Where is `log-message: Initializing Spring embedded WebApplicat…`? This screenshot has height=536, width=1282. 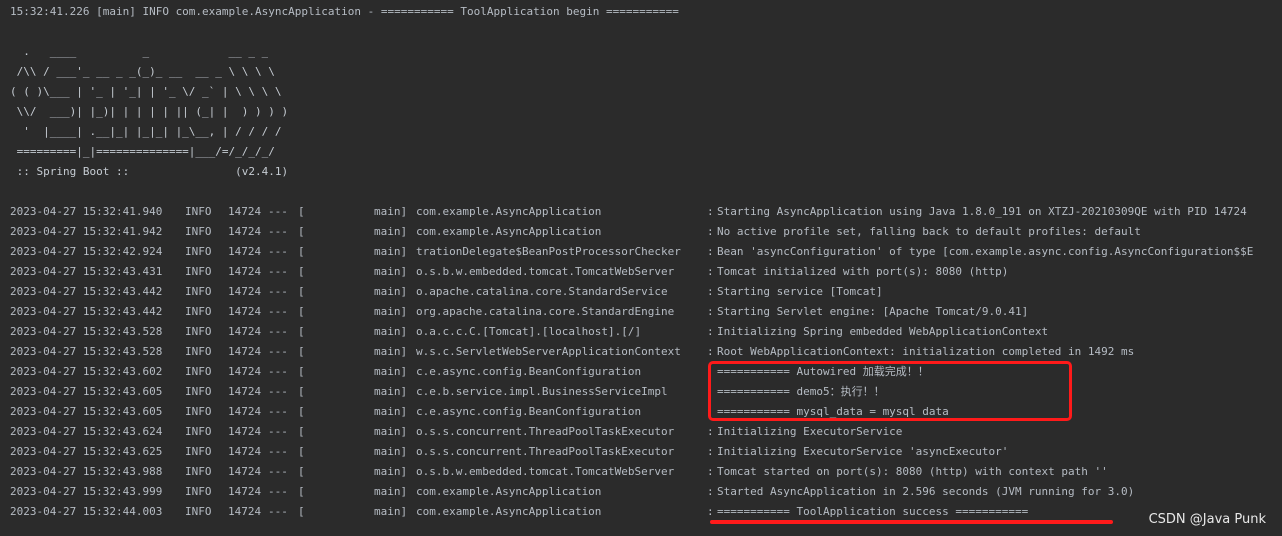
log-message: Initializing Spring embedded WebApplicat… is located at coordinates (883, 331).